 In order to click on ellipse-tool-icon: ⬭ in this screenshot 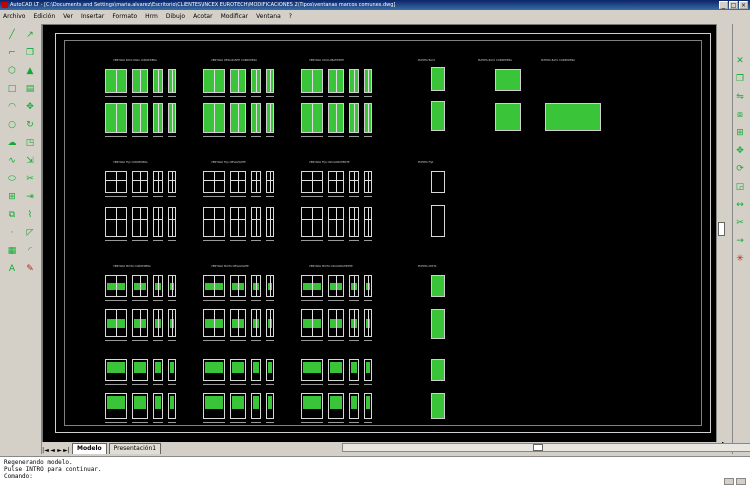, I will do `click(12, 179)`.